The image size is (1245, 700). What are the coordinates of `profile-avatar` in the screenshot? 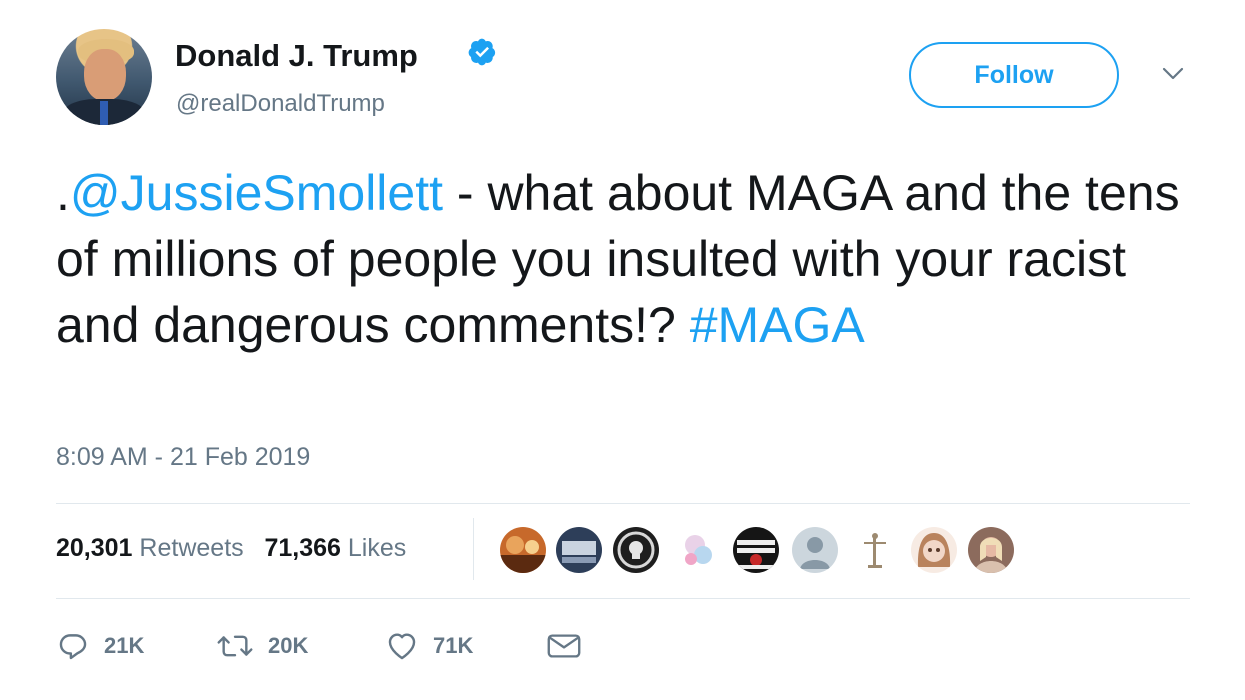 It's located at (104, 77).